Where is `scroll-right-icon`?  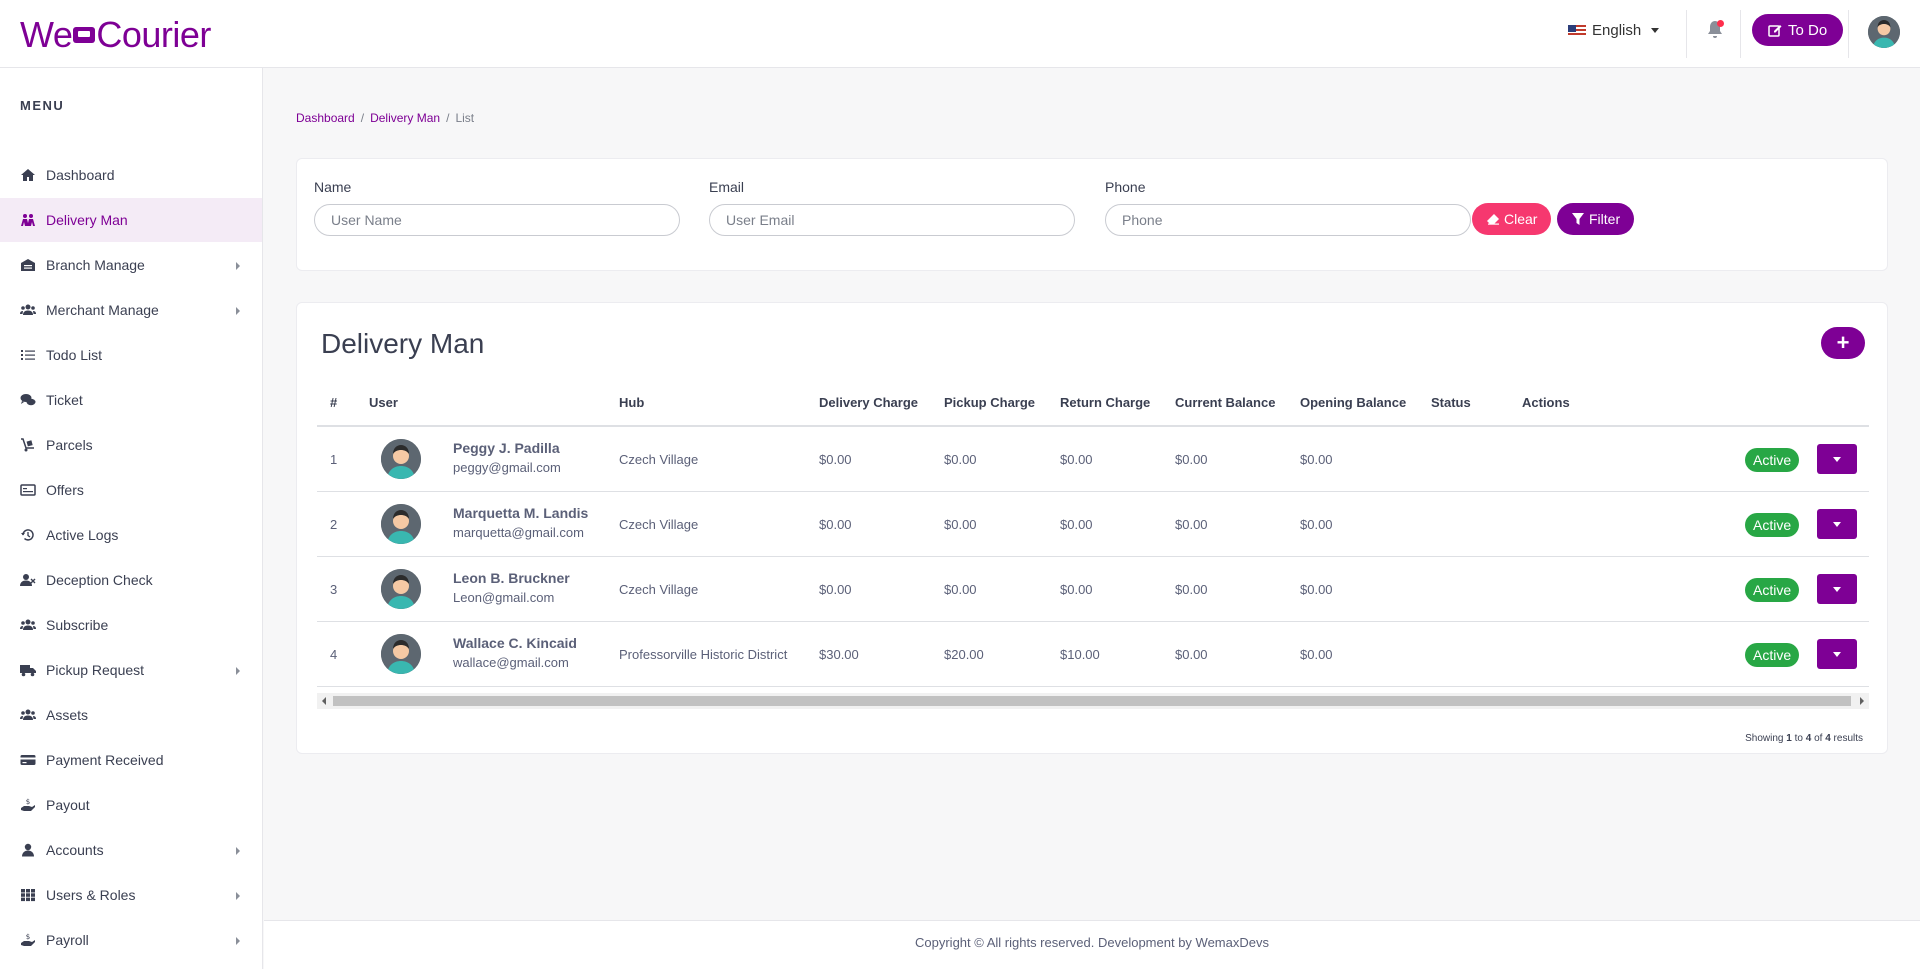
scroll-right-icon is located at coordinates (1862, 701).